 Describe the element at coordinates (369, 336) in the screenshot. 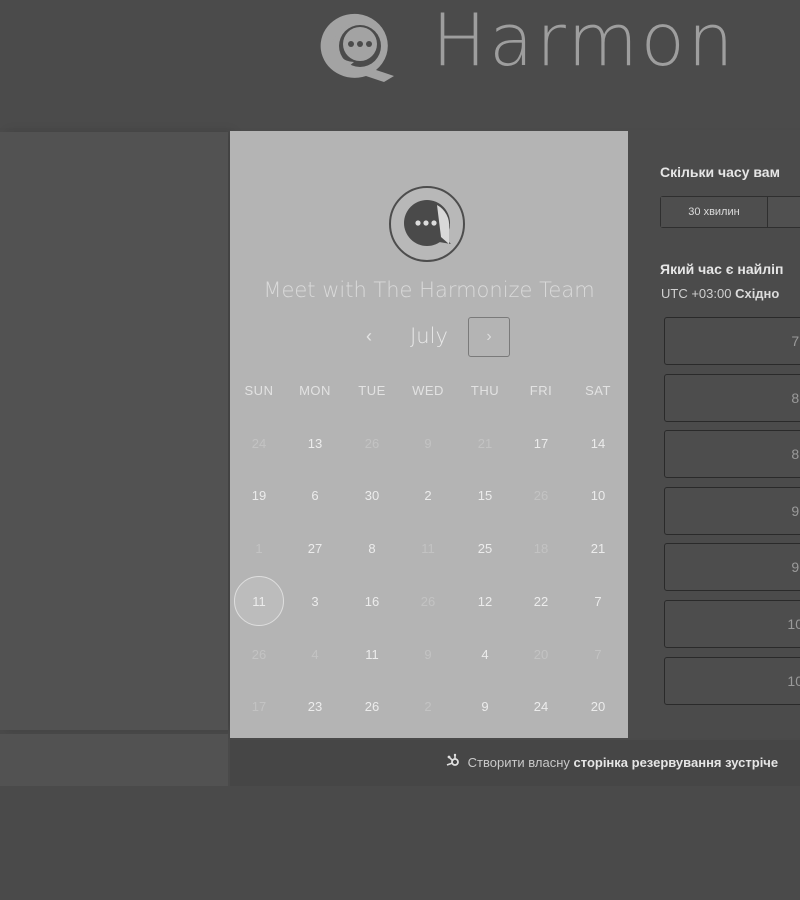

I see `prev-month-button: ‹` at that location.